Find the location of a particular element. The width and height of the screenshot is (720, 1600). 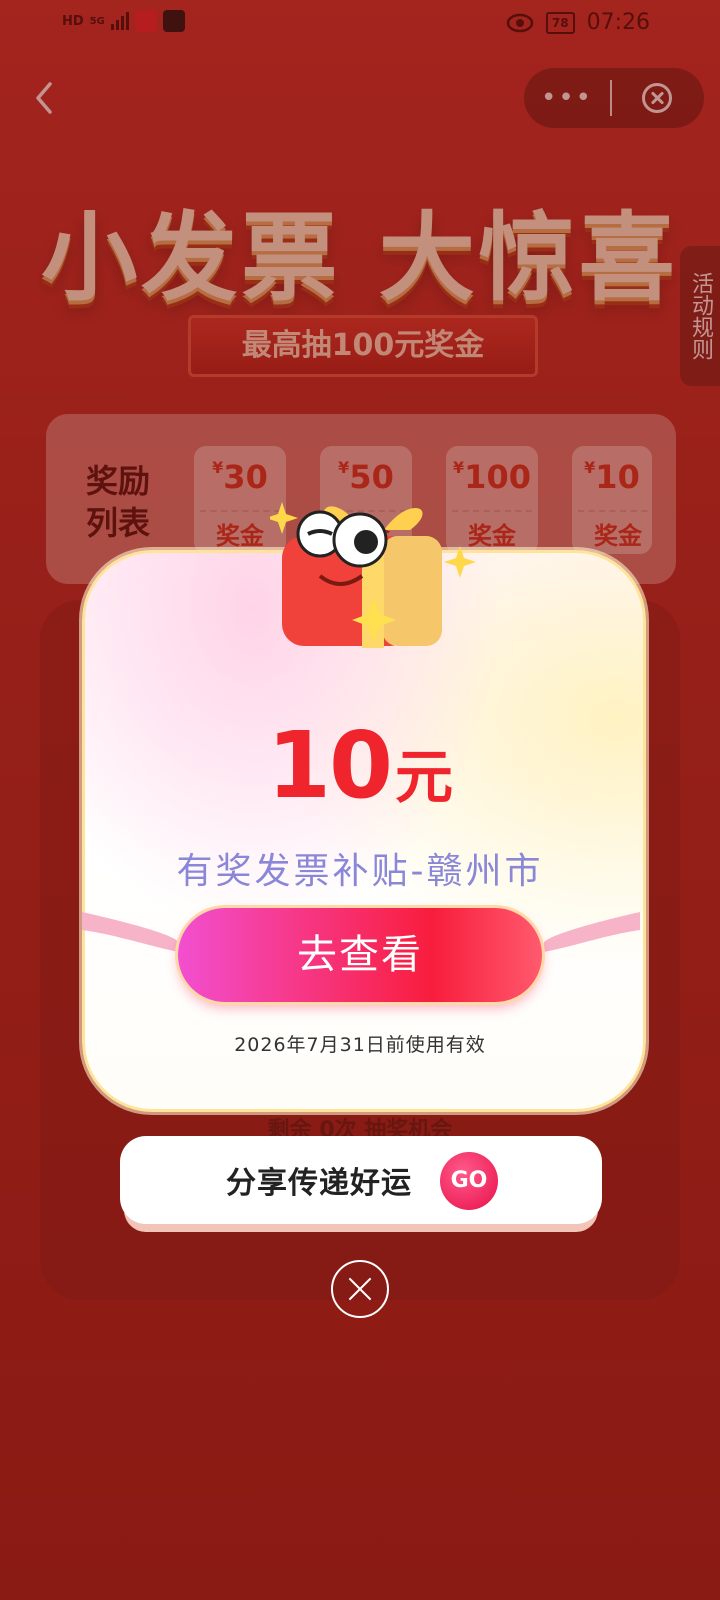

view-button: 去查看 is located at coordinates (360, 955).